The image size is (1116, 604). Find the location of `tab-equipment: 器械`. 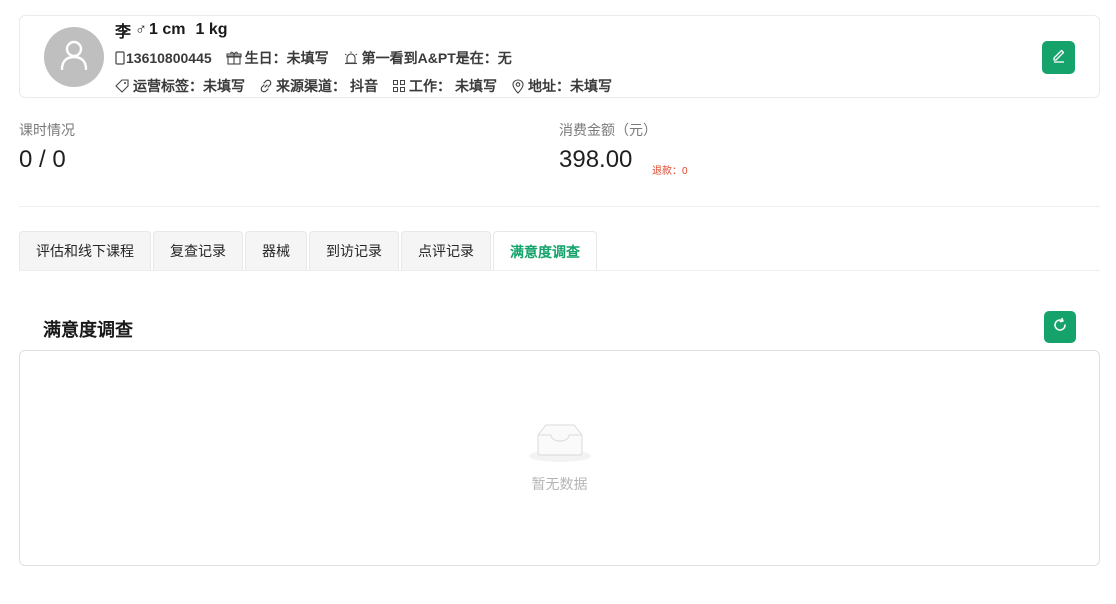

tab-equipment: 器械 is located at coordinates (276, 250).